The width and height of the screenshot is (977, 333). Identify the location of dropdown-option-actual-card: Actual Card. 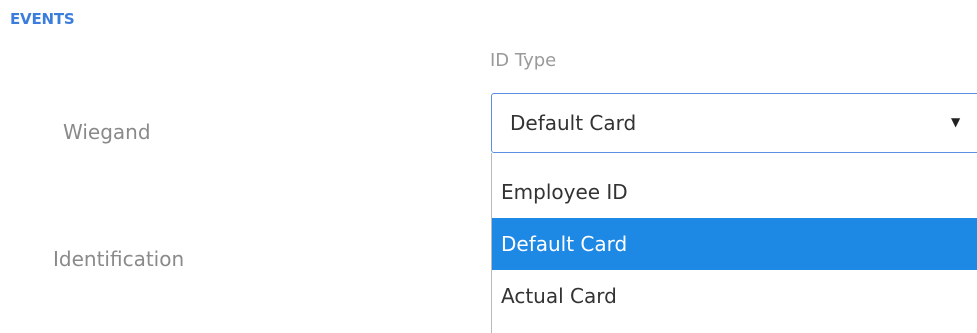
(734, 296).